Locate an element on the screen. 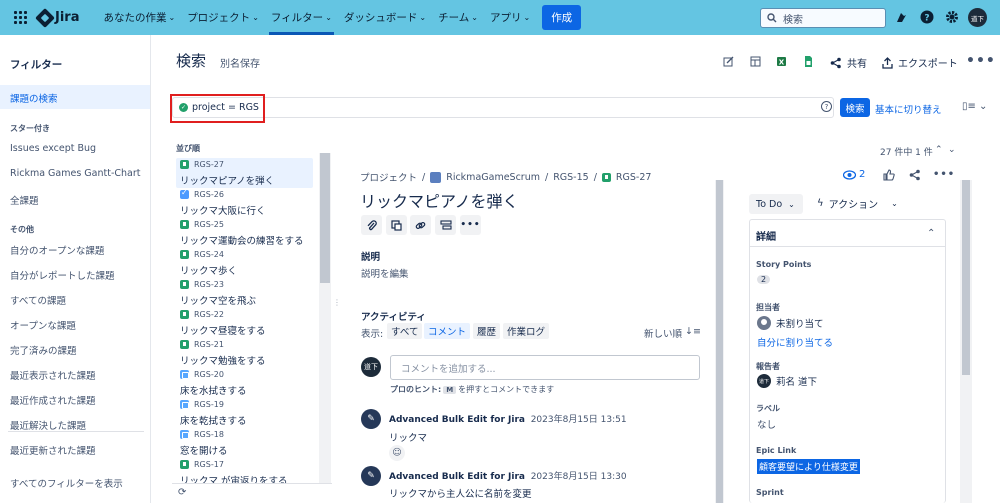 The height and width of the screenshot is (503, 1000). sort-order-label: 並び順 is located at coordinates (188, 148).